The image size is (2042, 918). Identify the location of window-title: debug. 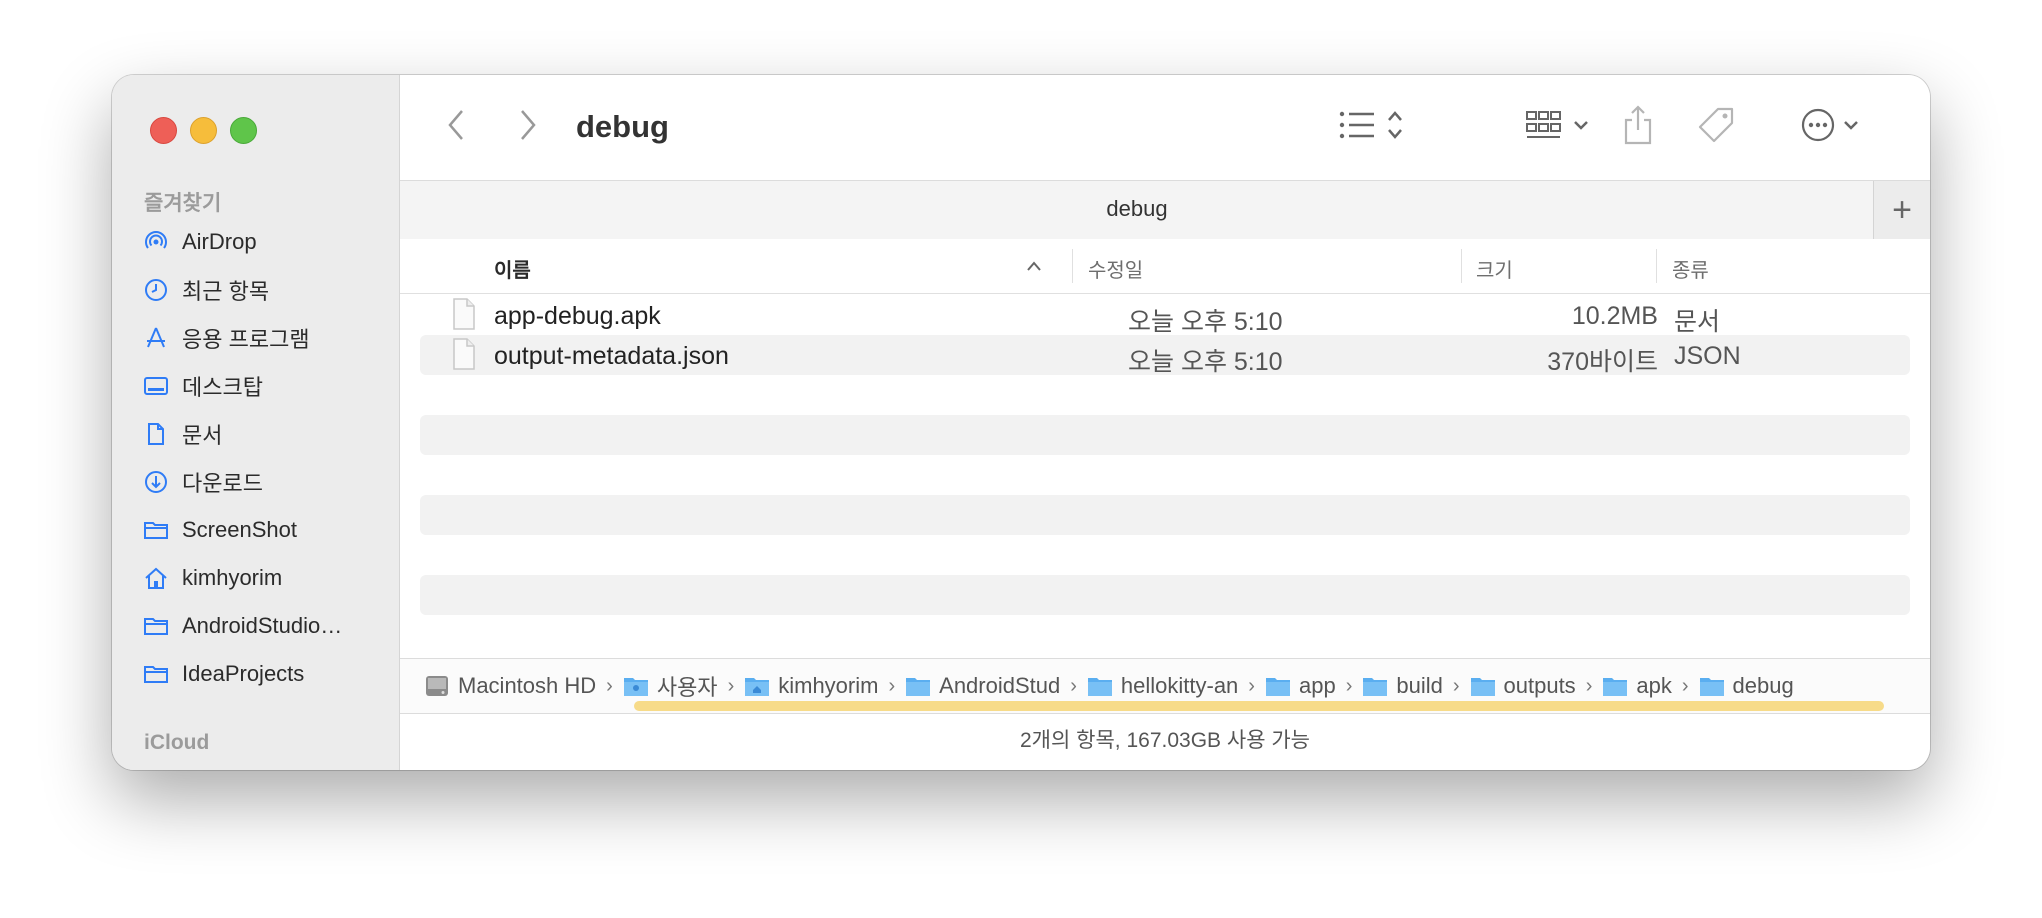
(622, 126).